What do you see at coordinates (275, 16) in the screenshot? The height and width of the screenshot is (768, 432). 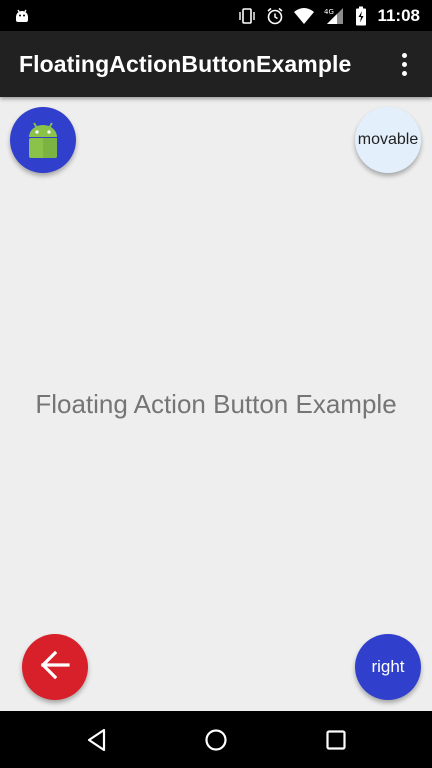 I see `alarm-icon` at bounding box center [275, 16].